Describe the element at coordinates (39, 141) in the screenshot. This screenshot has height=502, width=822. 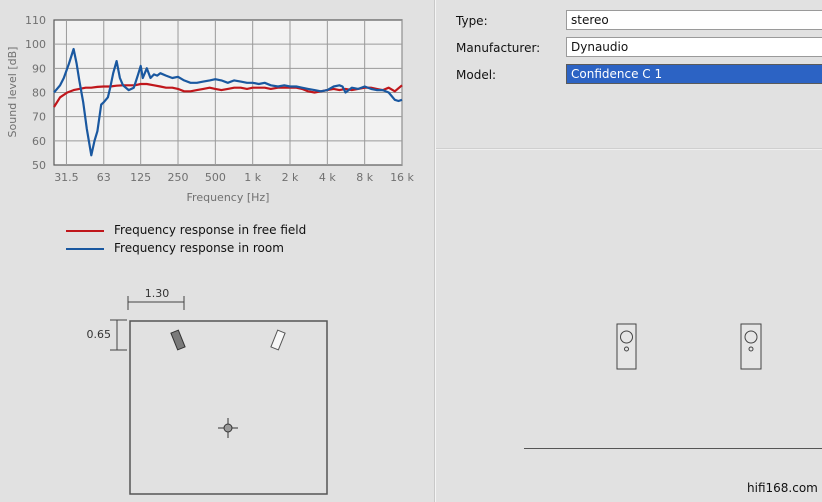
I see `chart-y-tick-label: 60` at that location.